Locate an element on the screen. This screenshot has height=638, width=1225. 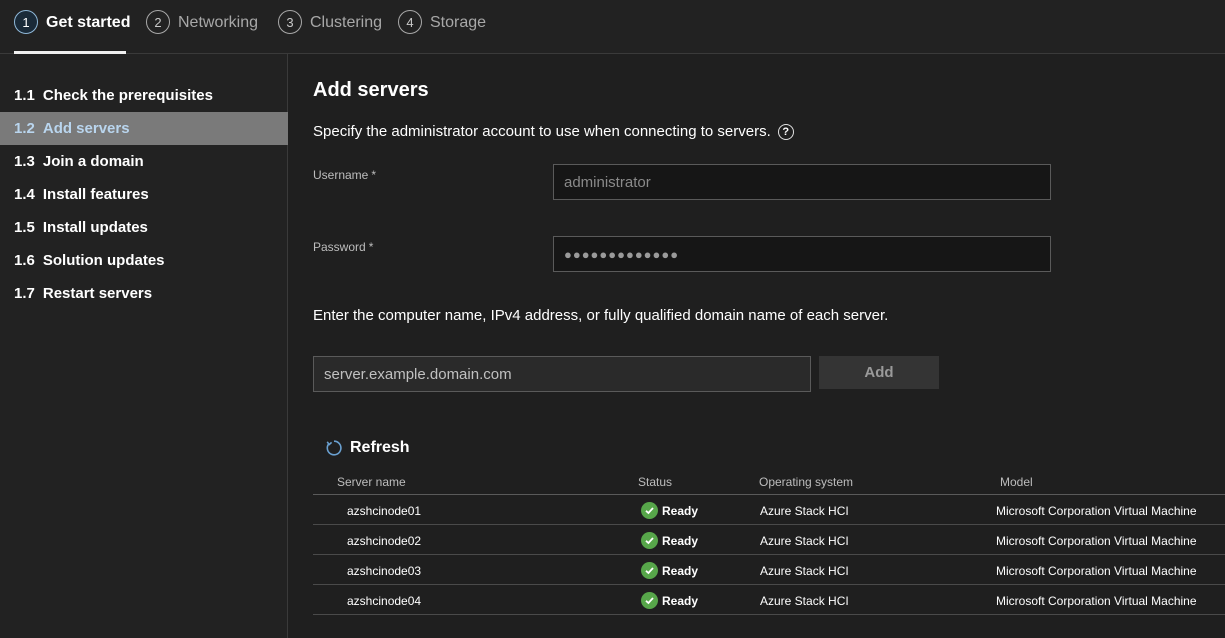
step-number: 2 is located at coordinates (158, 22).